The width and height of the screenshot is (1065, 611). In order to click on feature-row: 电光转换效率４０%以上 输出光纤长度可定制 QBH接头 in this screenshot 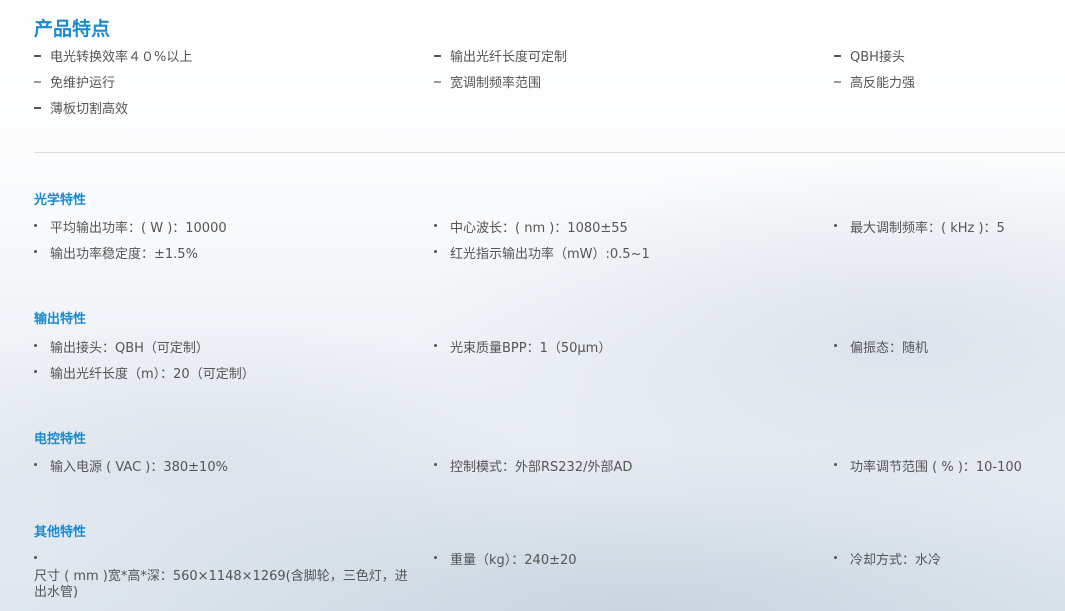, I will do `click(549, 61)`.